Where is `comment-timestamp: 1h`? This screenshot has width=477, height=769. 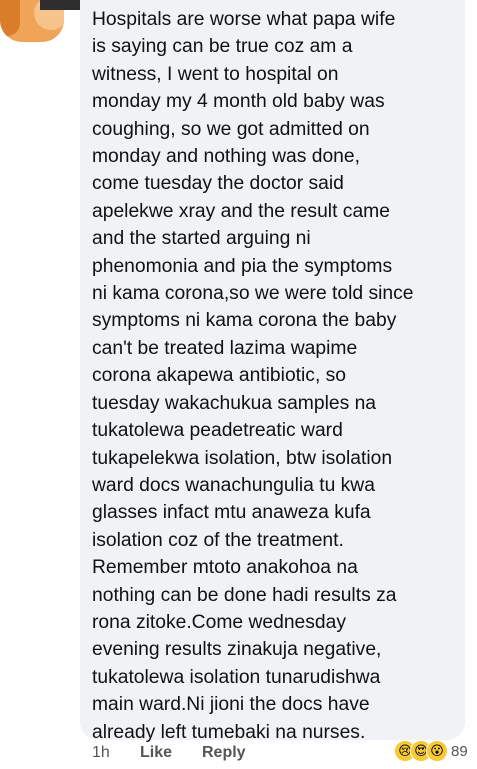
comment-timestamp: 1h is located at coordinates (101, 753).